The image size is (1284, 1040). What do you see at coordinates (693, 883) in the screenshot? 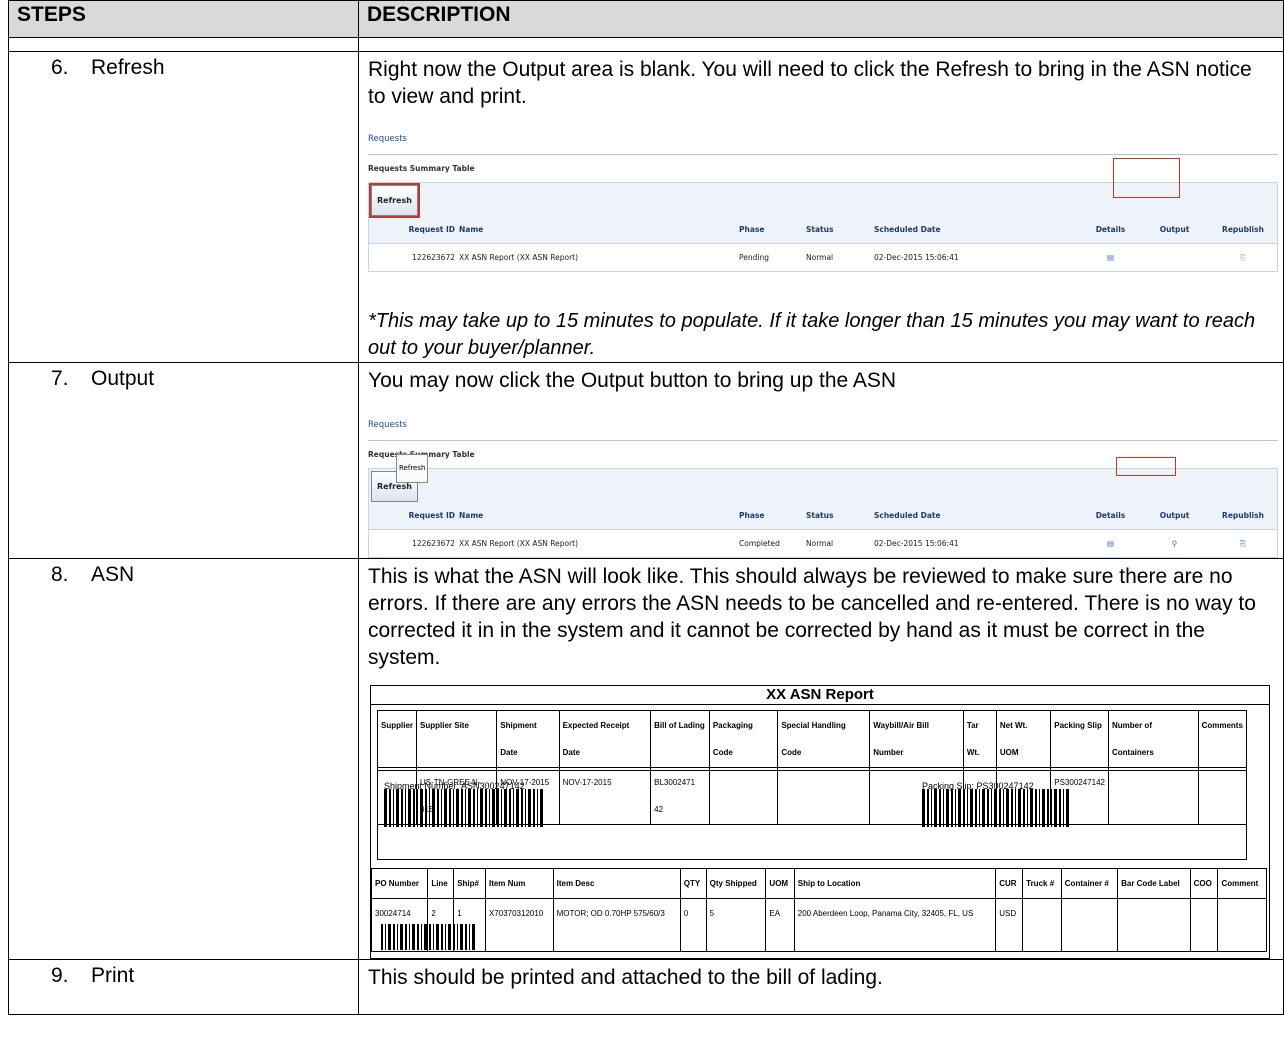
I see `asn-col-header: QTY` at bounding box center [693, 883].